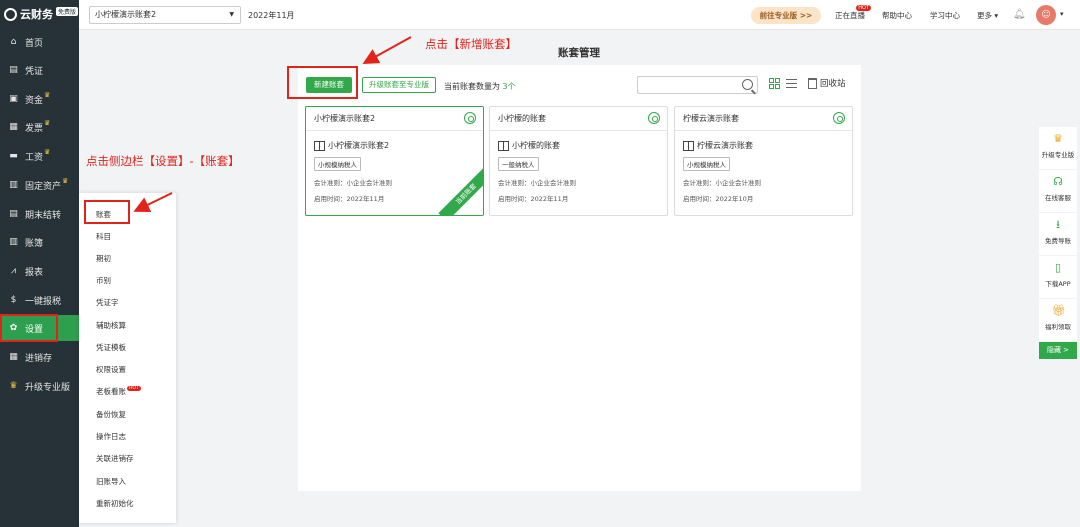  I want to click on sidebar-item-fund: ▣ 资金 ♛, so click(39, 99).